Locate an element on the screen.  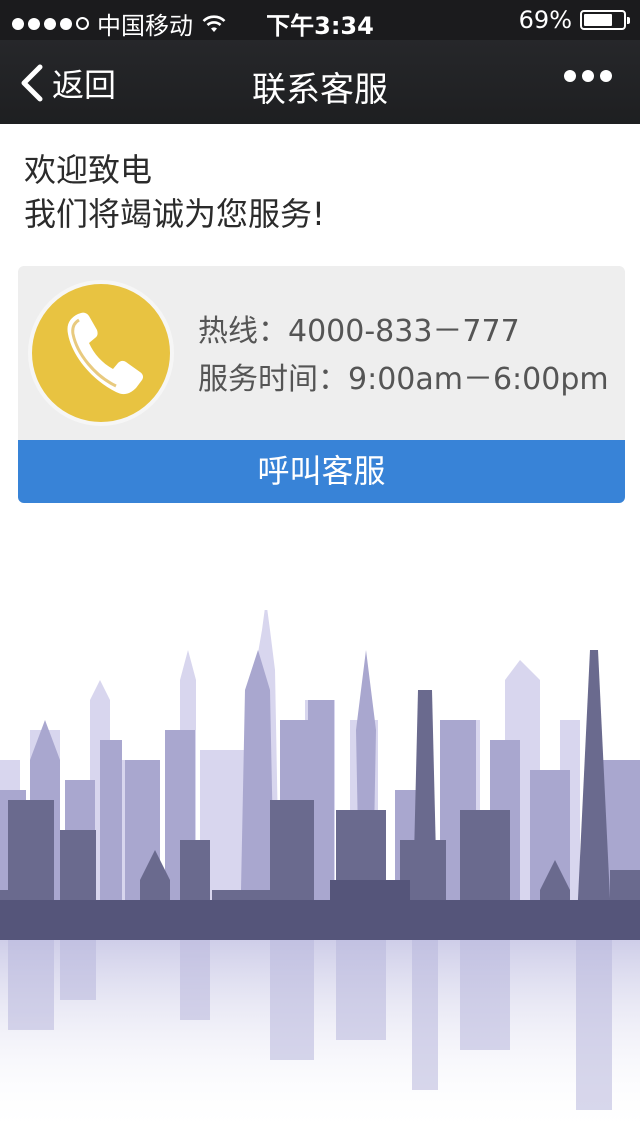
nav-bar: 返回 联系客服 is located at coordinates (320, 82).